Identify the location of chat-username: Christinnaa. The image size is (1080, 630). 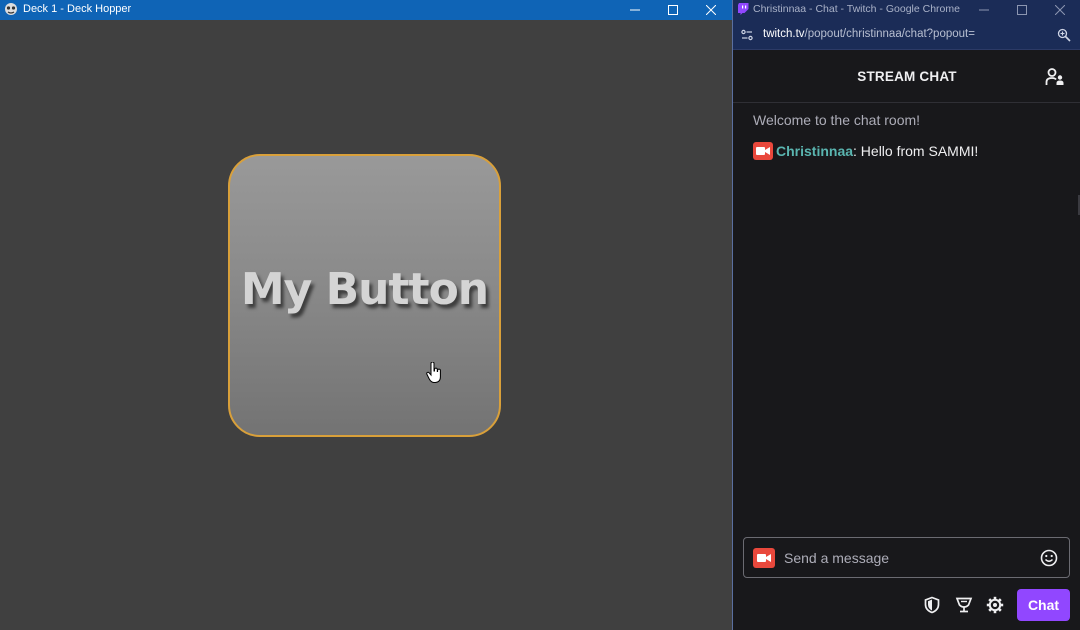
(814, 151).